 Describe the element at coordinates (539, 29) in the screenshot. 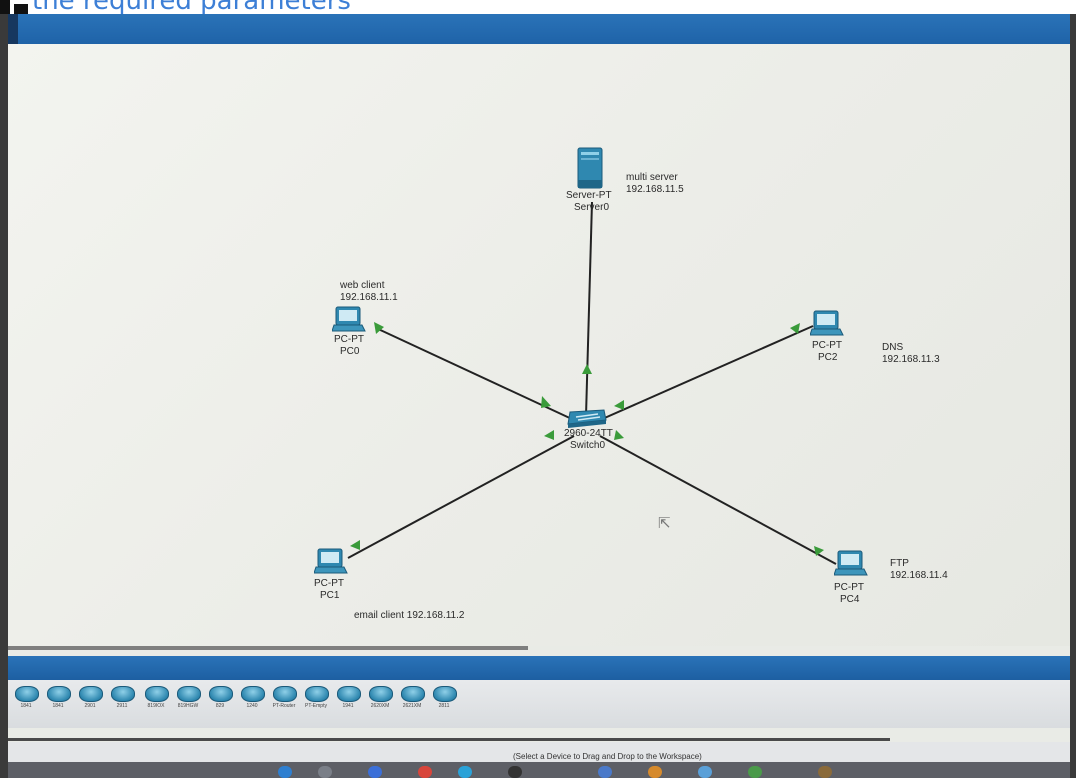

I see `title-bar` at that location.